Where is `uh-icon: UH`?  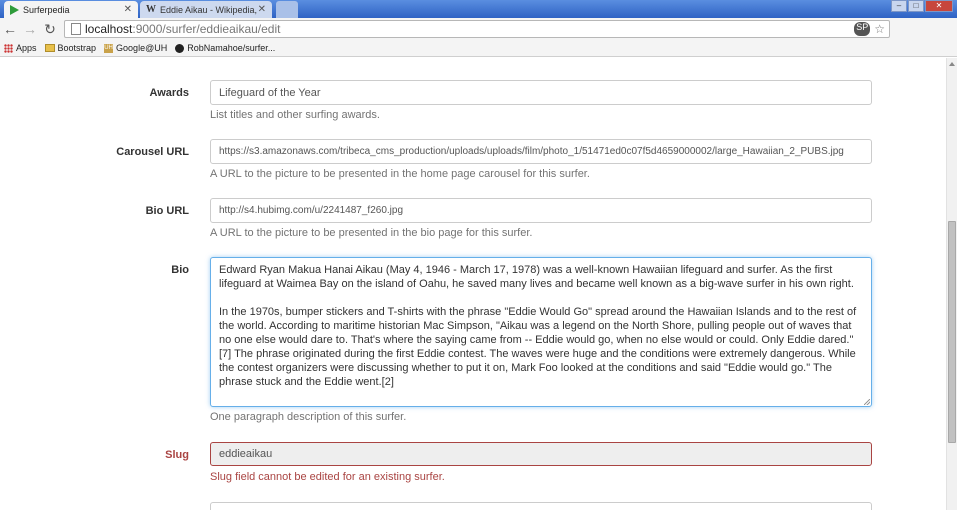
uh-icon: UH is located at coordinates (109, 48).